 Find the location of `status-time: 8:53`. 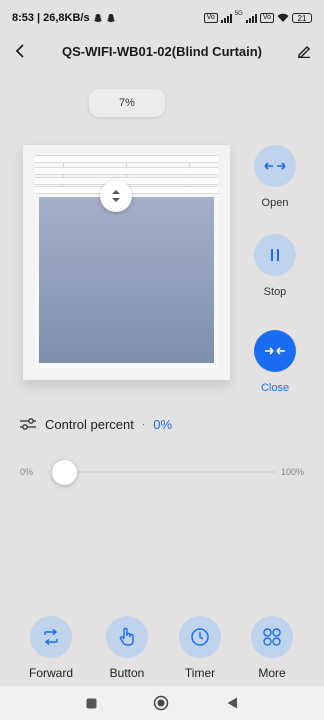

status-time: 8:53 is located at coordinates (23, 18).